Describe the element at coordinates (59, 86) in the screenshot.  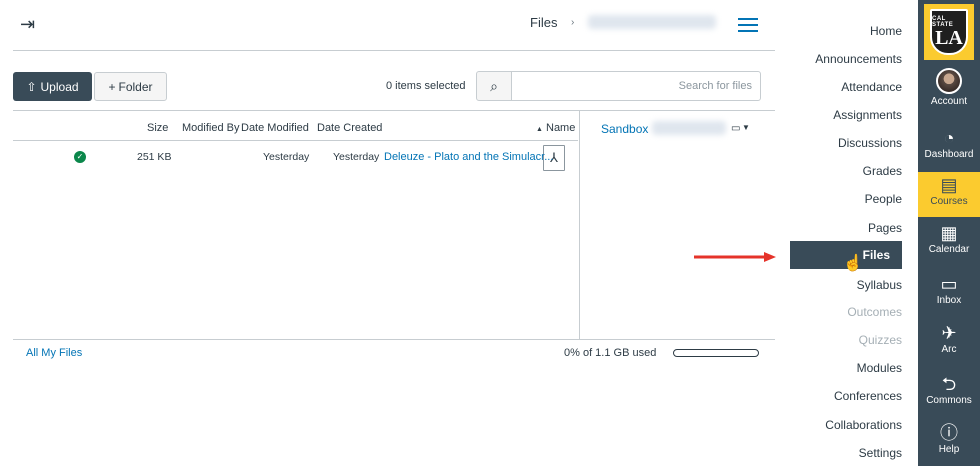
I see `upload-button-label: Upload` at that location.